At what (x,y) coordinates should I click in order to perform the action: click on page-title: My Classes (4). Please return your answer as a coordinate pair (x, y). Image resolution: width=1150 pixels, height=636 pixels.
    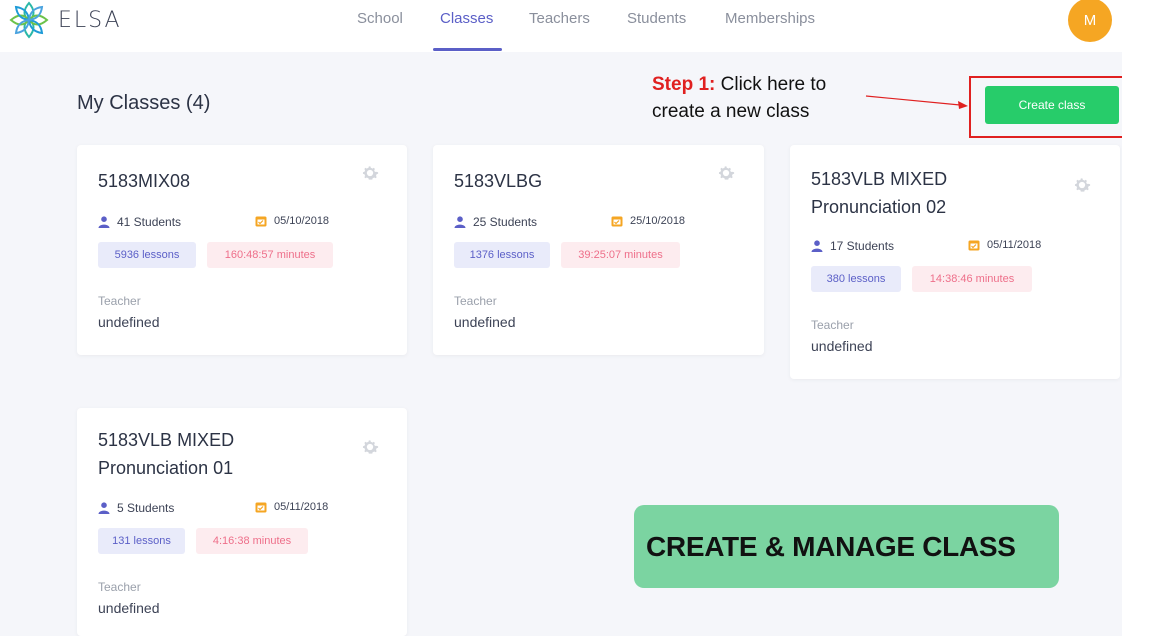
    Looking at the image, I should click on (144, 103).